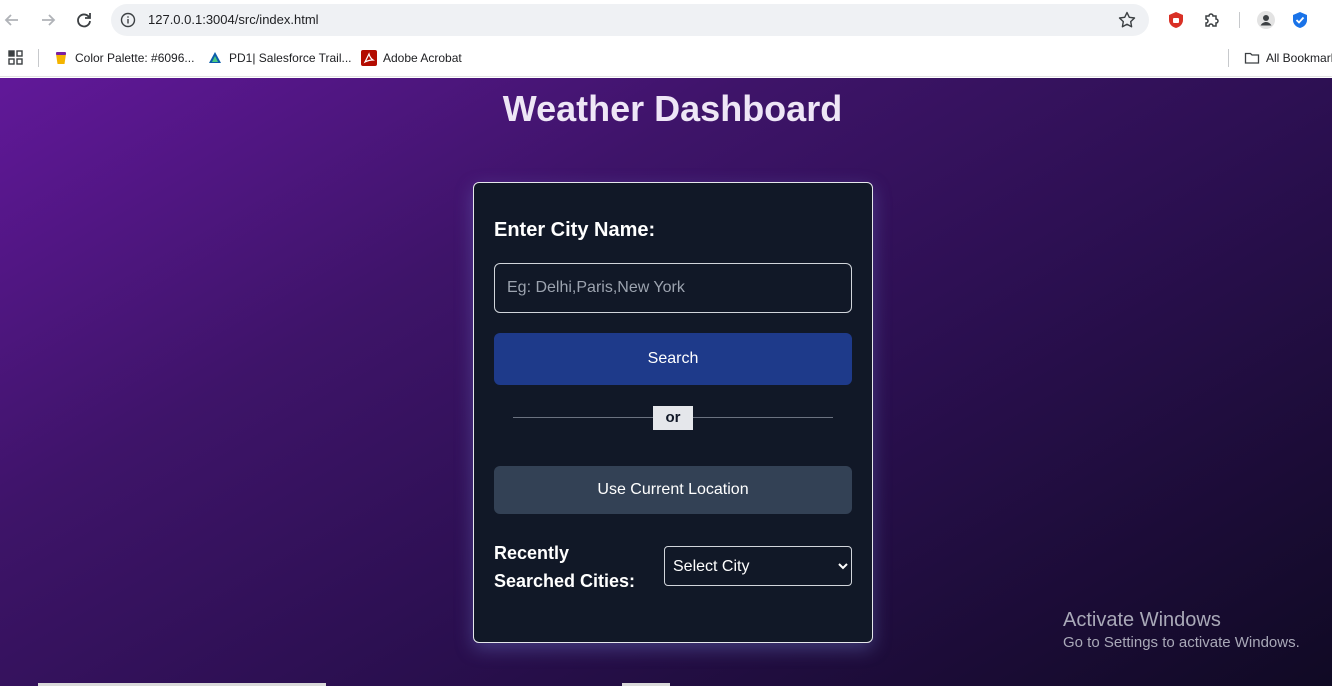 Image resolution: width=1332 pixels, height=686 pixels. I want to click on recent-cities-label: Recently Searched Cities:, so click(565, 567).